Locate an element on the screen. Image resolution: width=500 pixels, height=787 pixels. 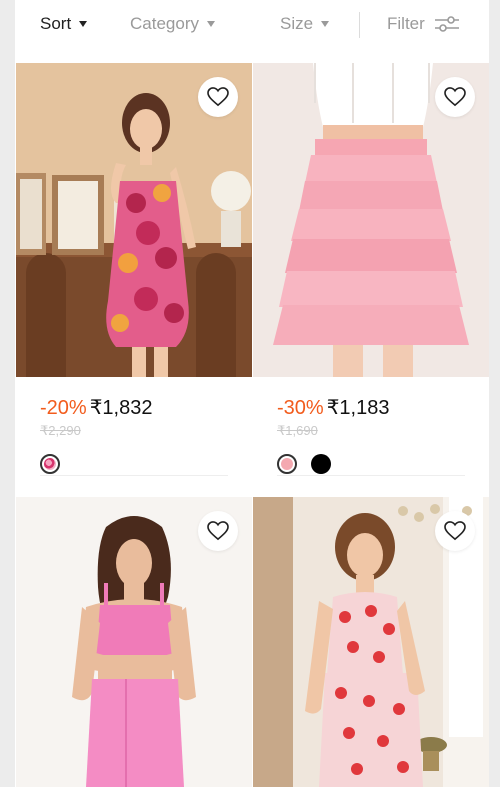
sale-price: ₹1,832 is located at coordinates (121, 408).